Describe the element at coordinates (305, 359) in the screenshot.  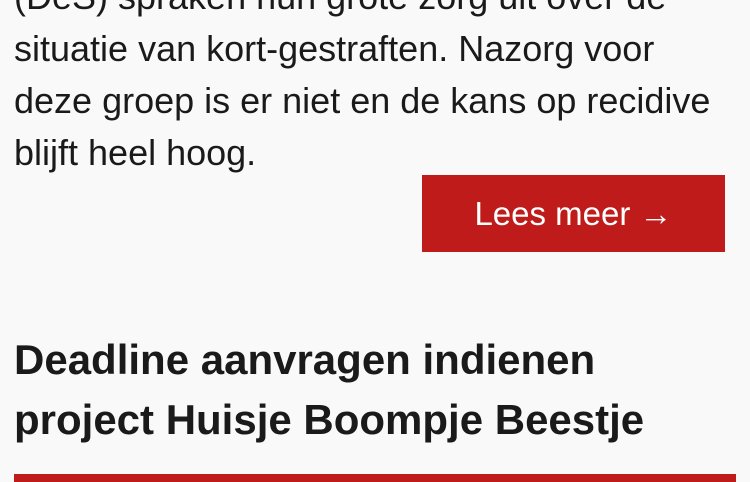
I see `post-title-line: Deadline aanvragen indienen` at that location.